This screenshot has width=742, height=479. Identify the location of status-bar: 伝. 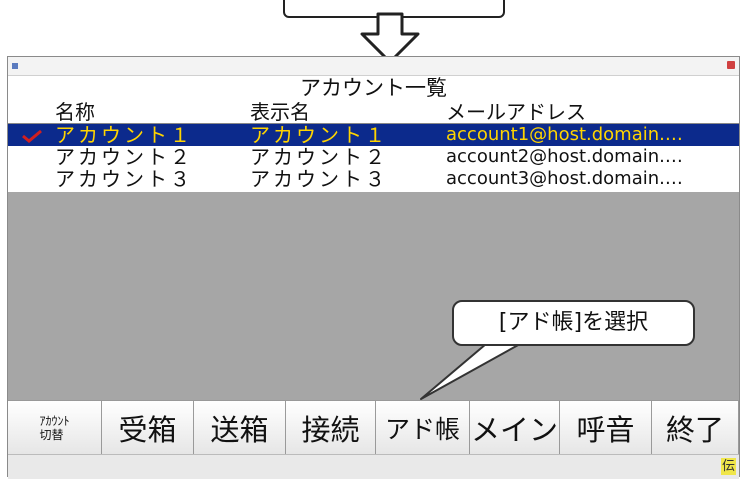
(373, 466).